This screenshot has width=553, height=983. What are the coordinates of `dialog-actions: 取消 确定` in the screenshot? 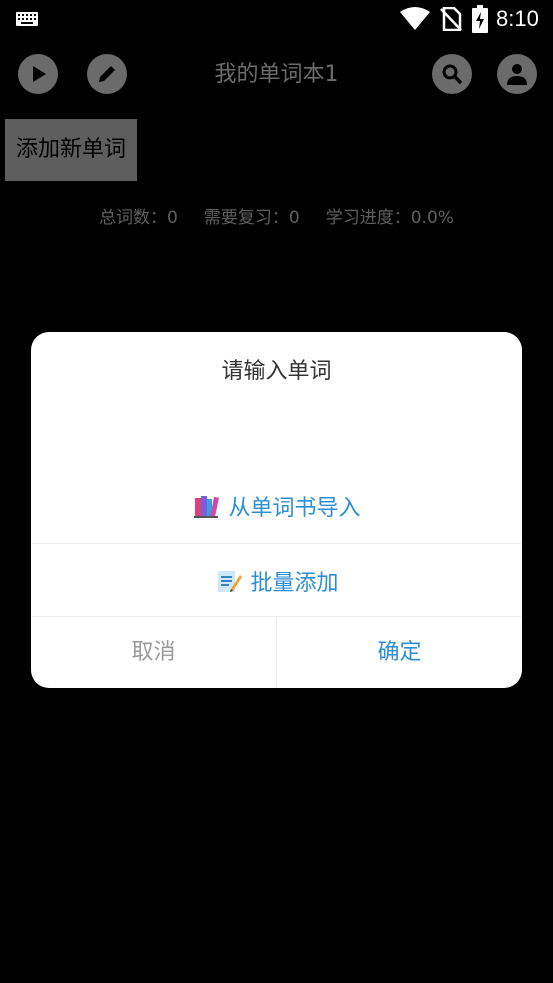 It's located at (276, 652).